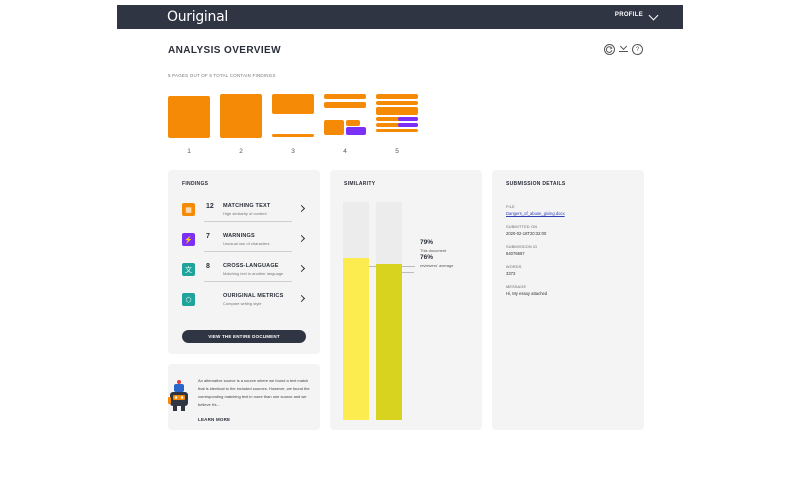 This screenshot has width=800, height=480. I want to click on finding-name: OURIGINAL METRICS, so click(253, 296).